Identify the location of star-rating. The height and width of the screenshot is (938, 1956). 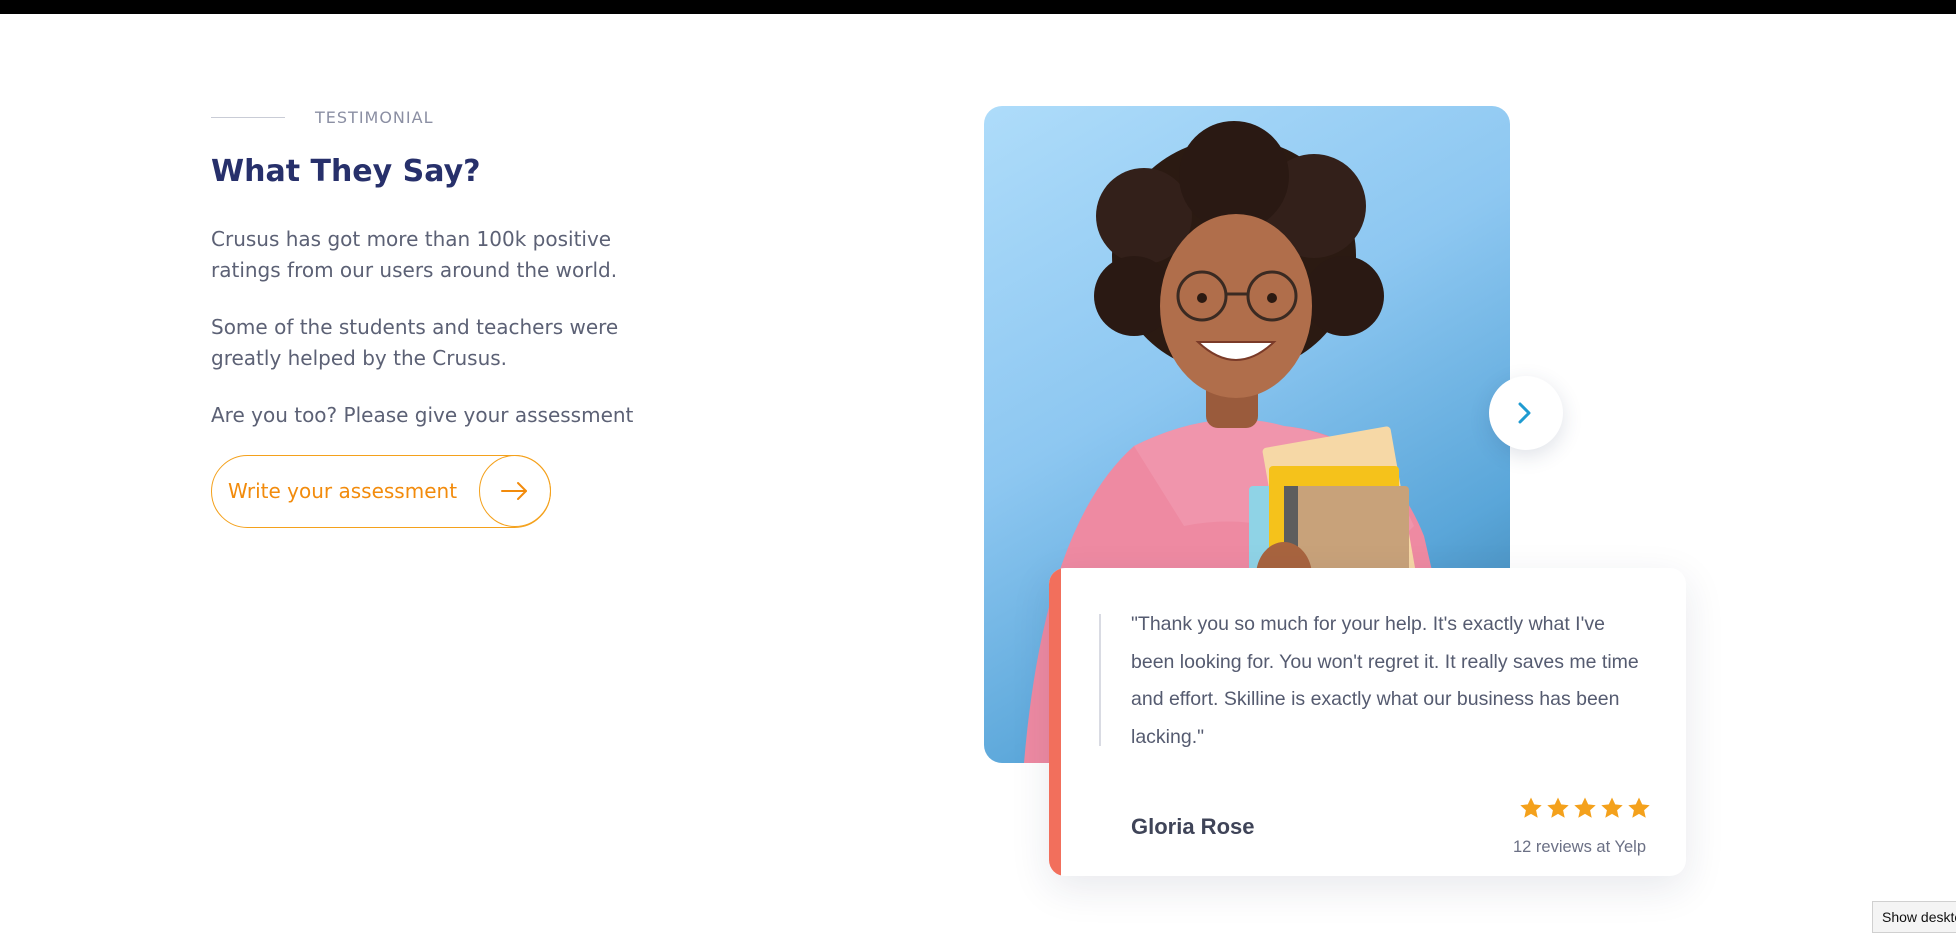
(1585, 808).